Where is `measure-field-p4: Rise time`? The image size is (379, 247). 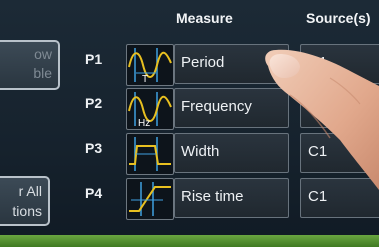 measure-field-p4: Rise time is located at coordinates (231, 198).